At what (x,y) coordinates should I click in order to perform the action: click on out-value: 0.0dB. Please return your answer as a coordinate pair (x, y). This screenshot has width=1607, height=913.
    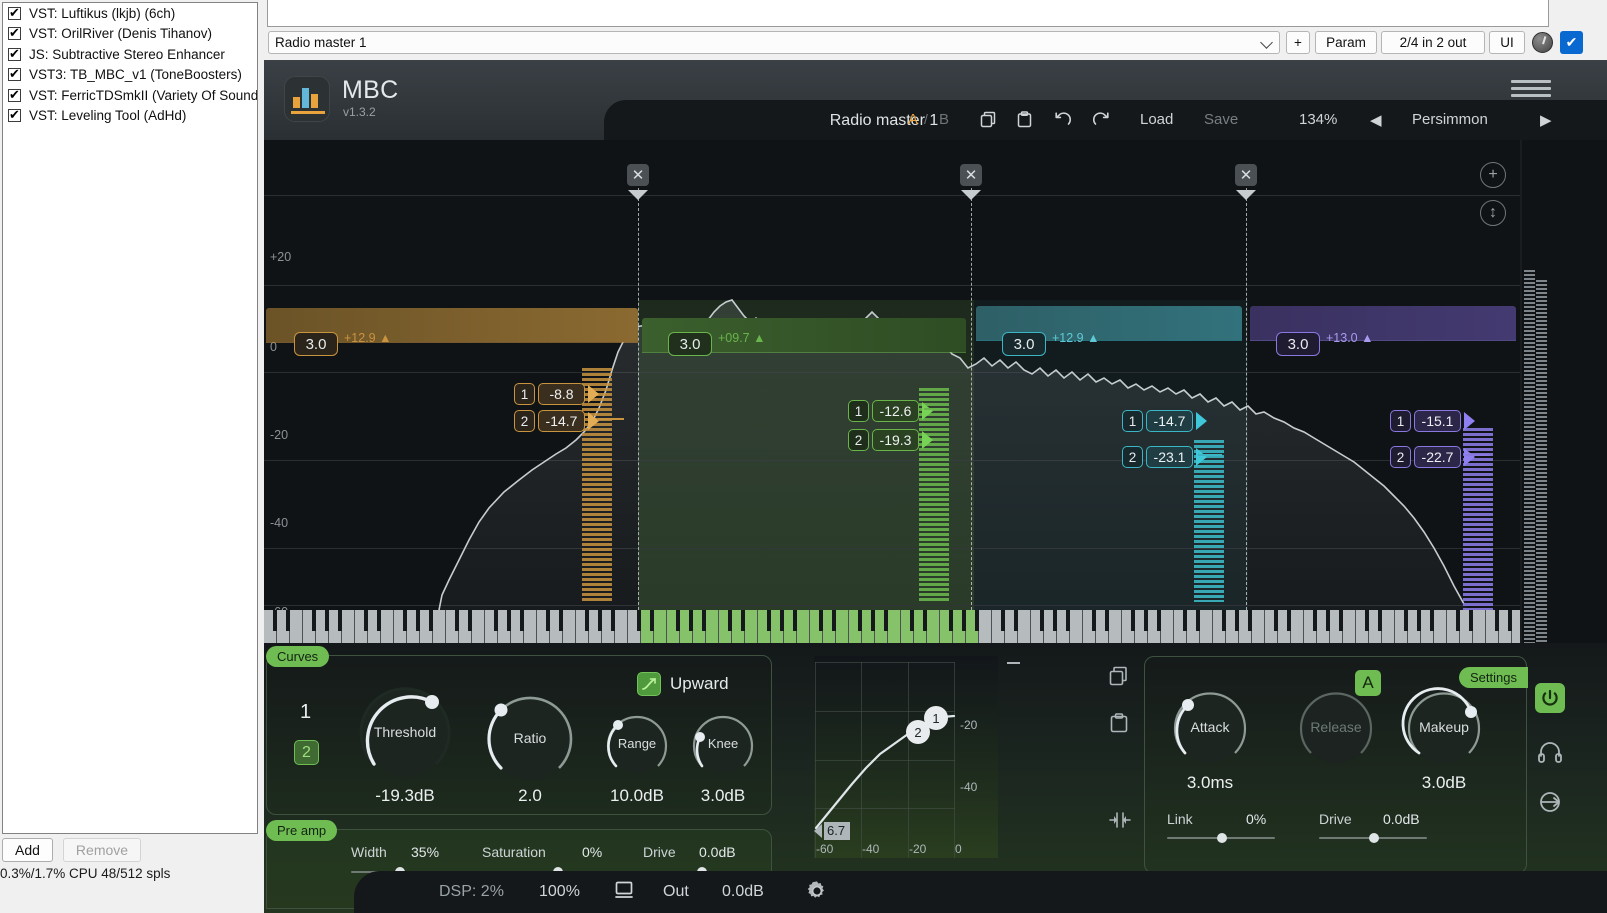
    Looking at the image, I should click on (743, 892).